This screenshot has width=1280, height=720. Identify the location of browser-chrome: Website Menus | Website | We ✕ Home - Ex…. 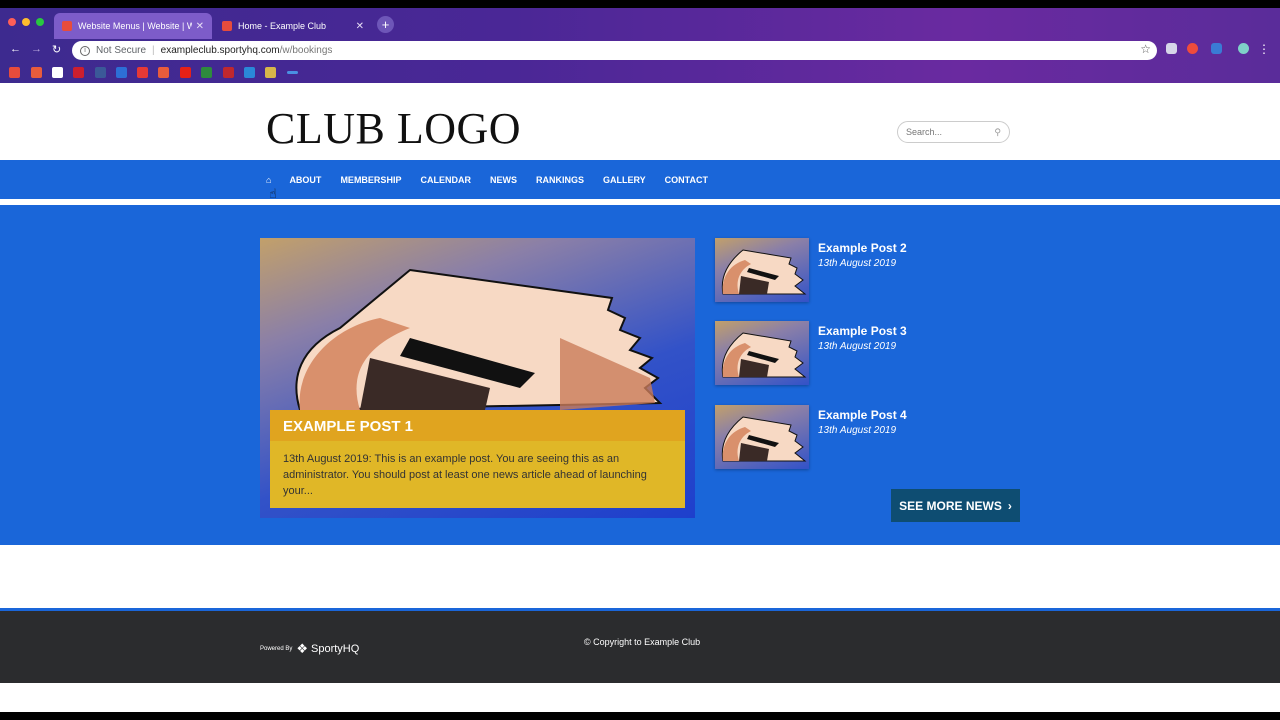
(640, 45).